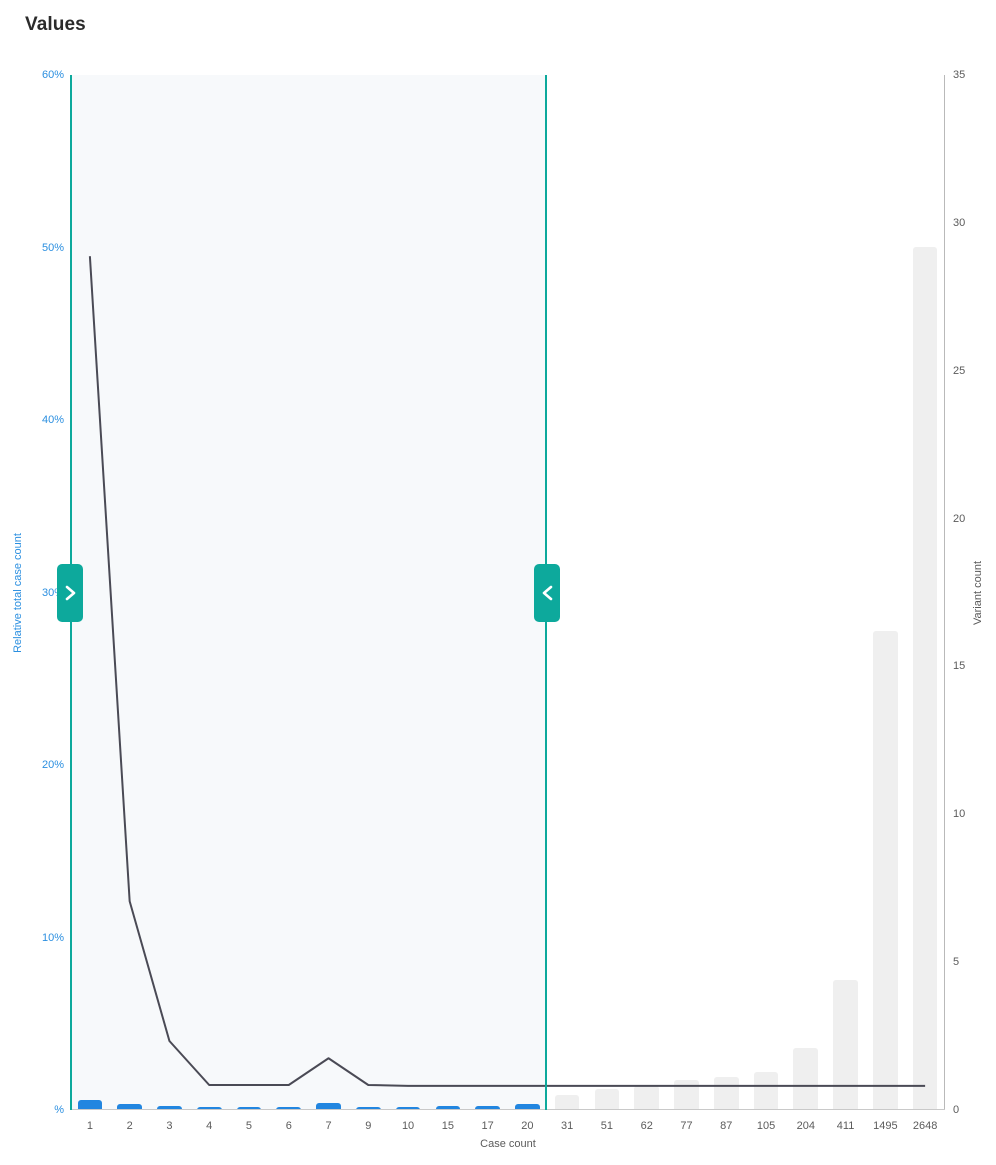  Describe the element at coordinates (447, 1126) in the screenshot. I see `x-tick-15: 15` at that location.